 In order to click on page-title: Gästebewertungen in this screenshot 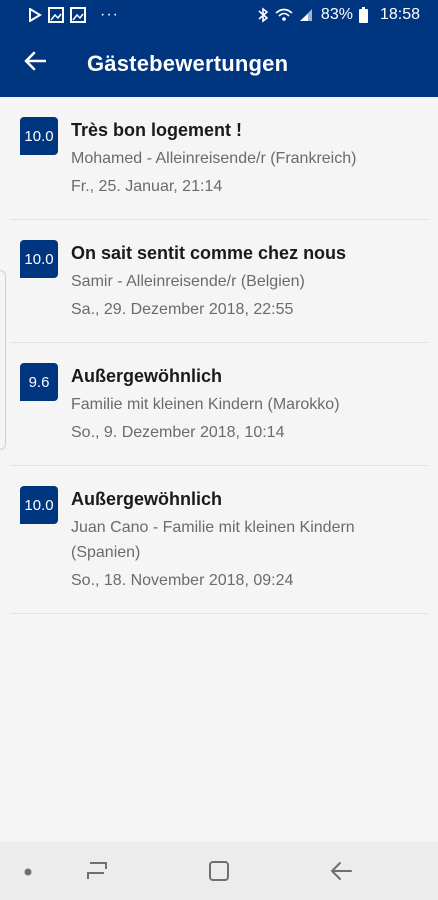, I will do `click(188, 63)`.